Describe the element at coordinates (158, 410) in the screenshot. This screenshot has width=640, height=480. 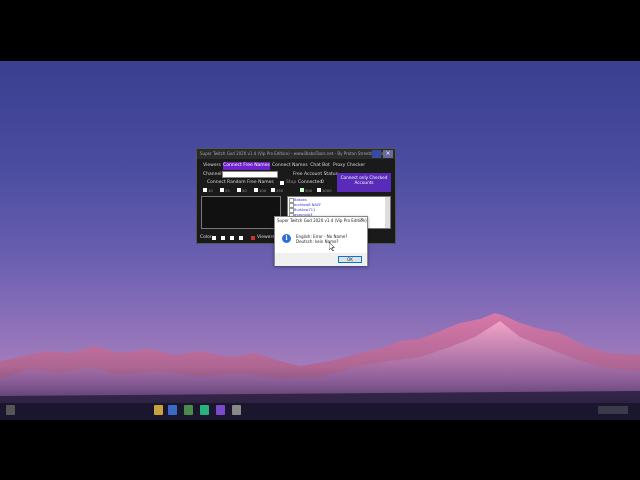
I see `folder-icon` at that location.